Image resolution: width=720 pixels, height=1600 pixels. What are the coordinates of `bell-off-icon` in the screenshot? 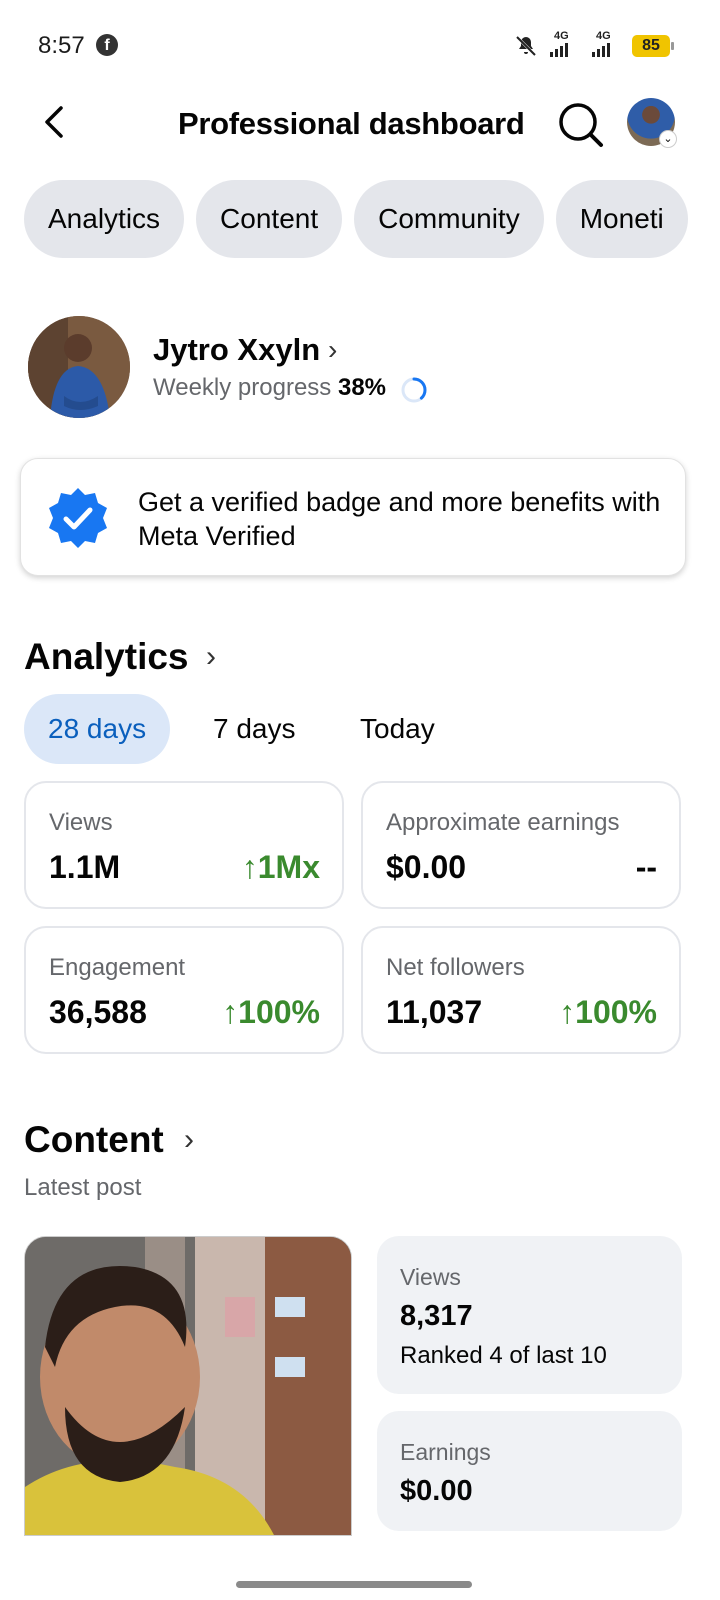 It's located at (526, 46).